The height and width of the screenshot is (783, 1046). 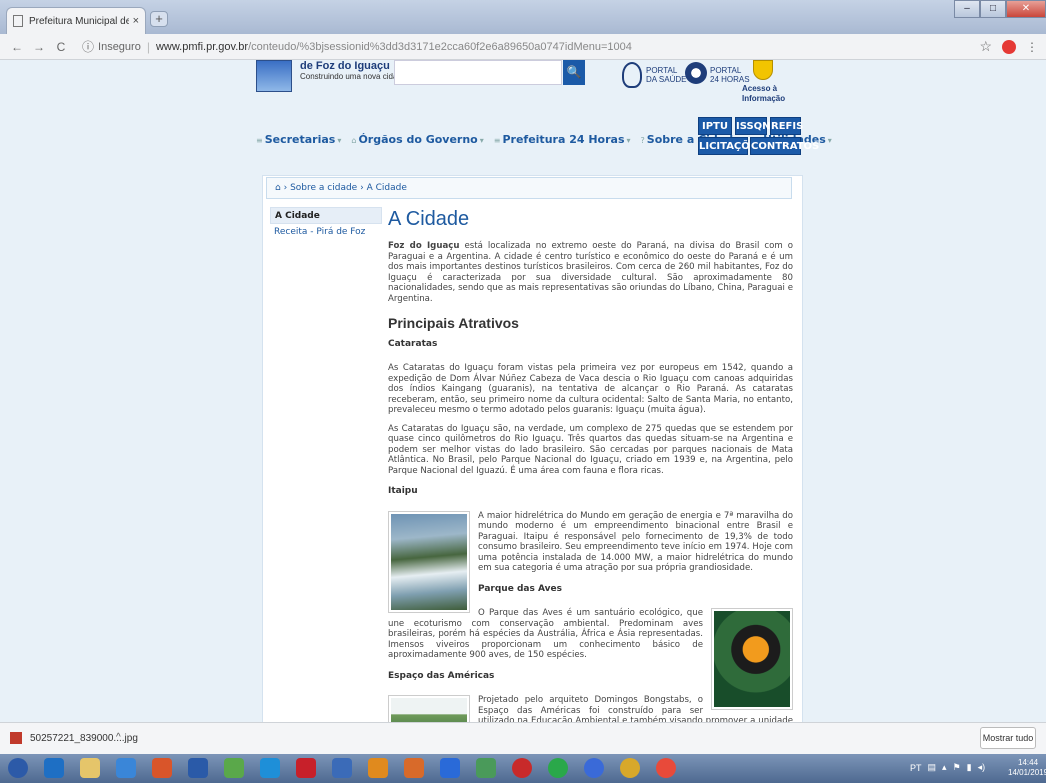 I want to click on forward-button: →, so click(x=39, y=47).